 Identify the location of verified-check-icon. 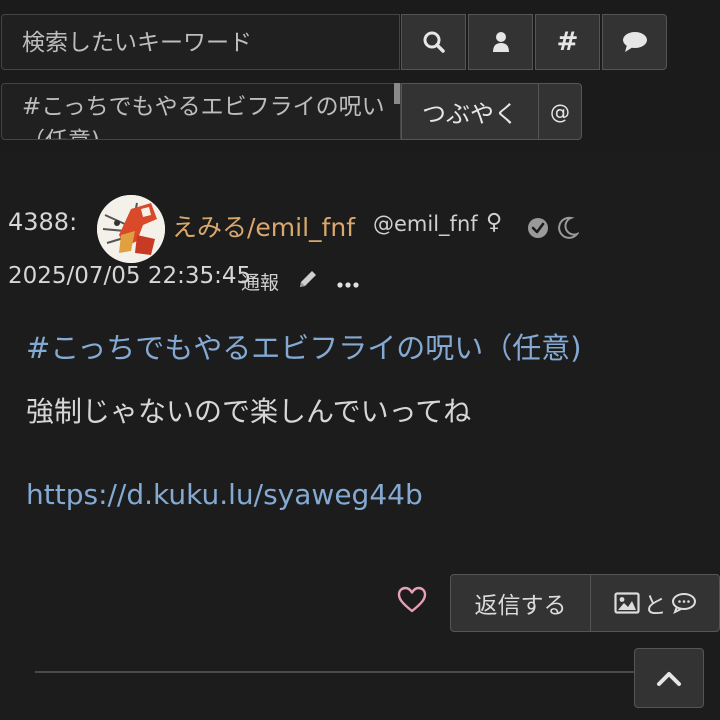
(538, 230).